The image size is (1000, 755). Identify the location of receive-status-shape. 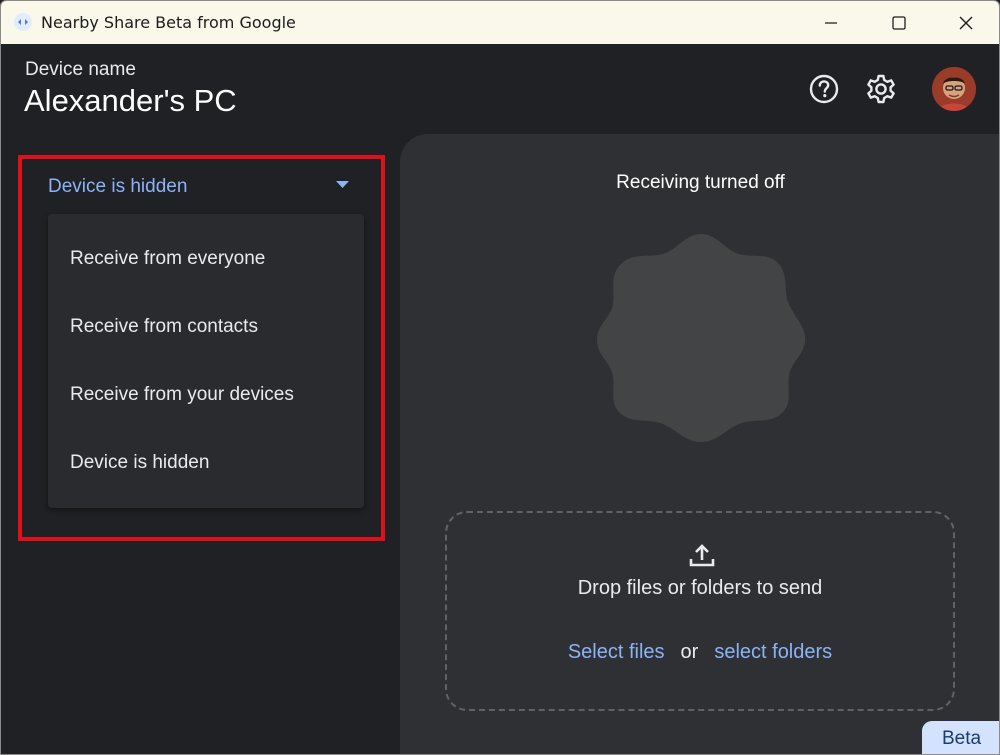
(701, 338).